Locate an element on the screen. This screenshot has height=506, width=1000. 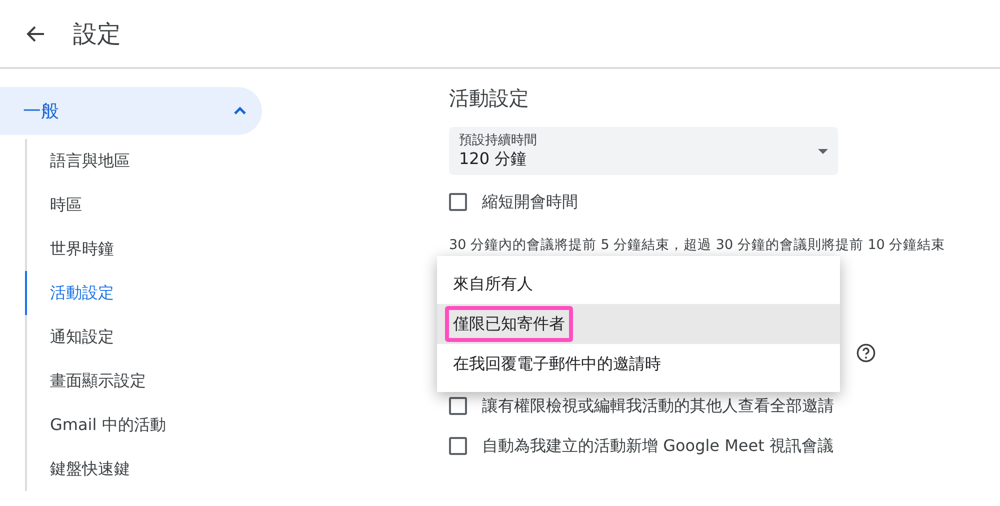
menu-item: 僅限已知寄件者 is located at coordinates (638, 324).